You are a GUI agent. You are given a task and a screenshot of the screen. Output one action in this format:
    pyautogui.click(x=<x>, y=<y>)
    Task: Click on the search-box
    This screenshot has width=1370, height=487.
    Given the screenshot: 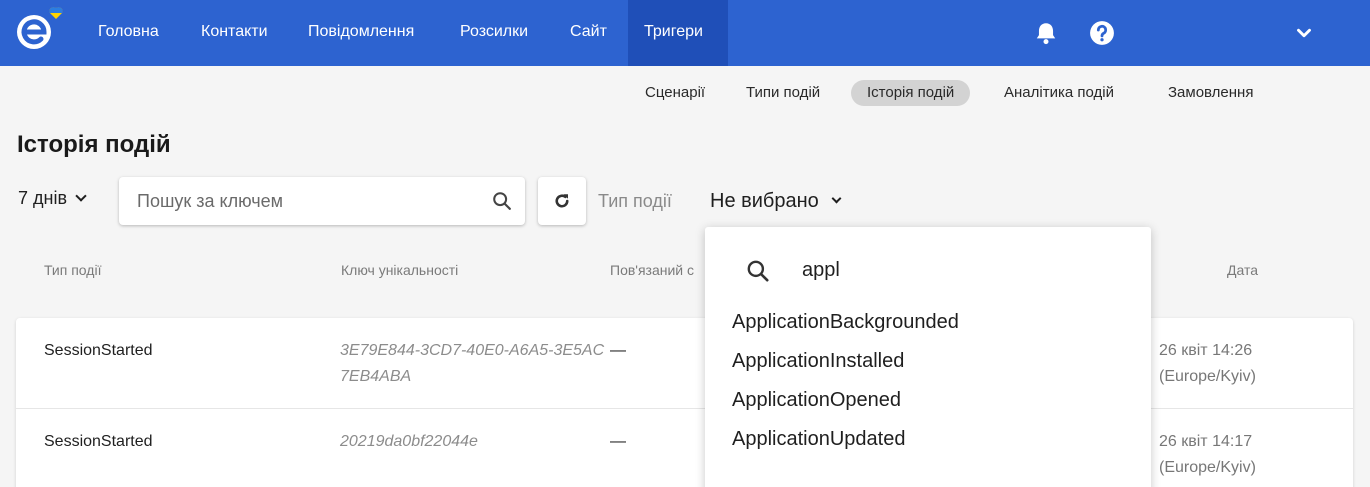 What is the action you would take?
    pyautogui.click(x=322, y=201)
    